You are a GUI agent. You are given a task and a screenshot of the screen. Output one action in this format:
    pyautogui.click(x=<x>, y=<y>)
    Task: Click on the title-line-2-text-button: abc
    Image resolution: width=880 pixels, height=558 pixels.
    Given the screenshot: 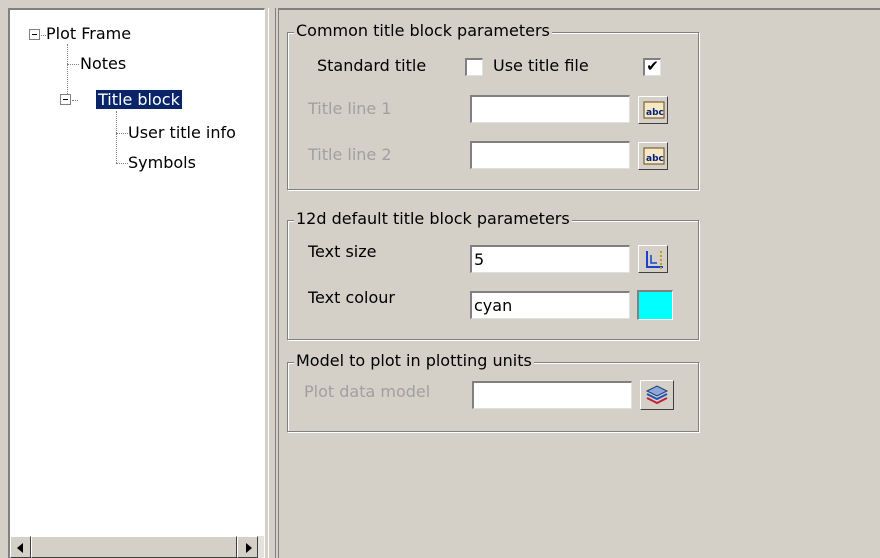 What is the action you would take?
    pyautogui.click(x=653, y=156)
    